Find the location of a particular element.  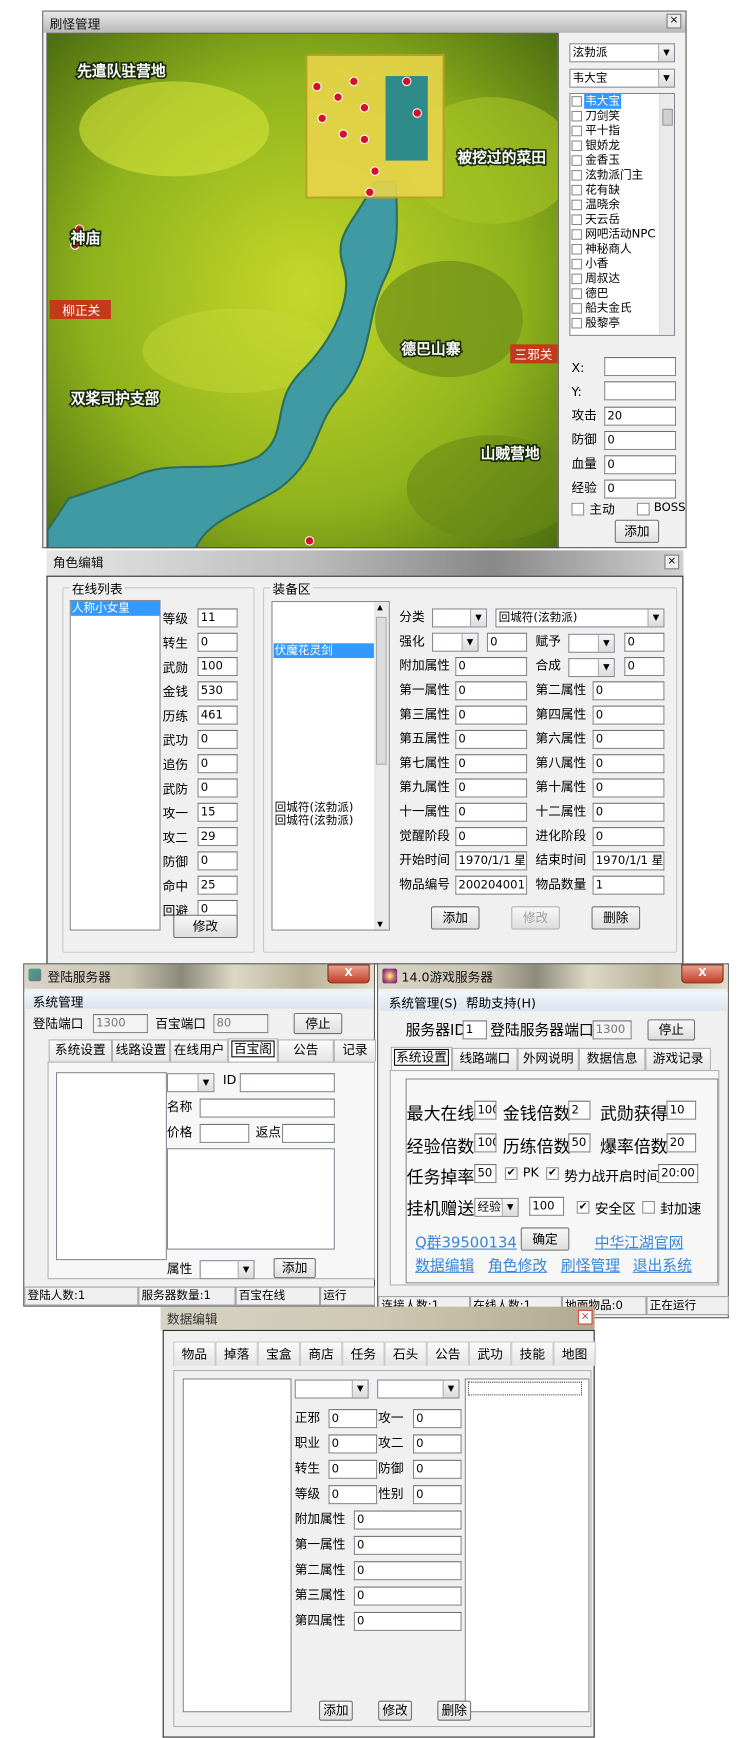

x-input is located at coordinates (640, 367).